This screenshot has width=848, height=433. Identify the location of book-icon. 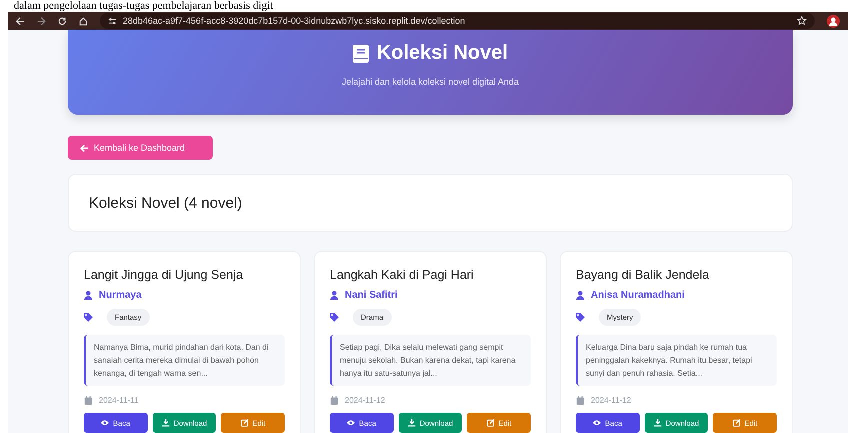
(360, 53).